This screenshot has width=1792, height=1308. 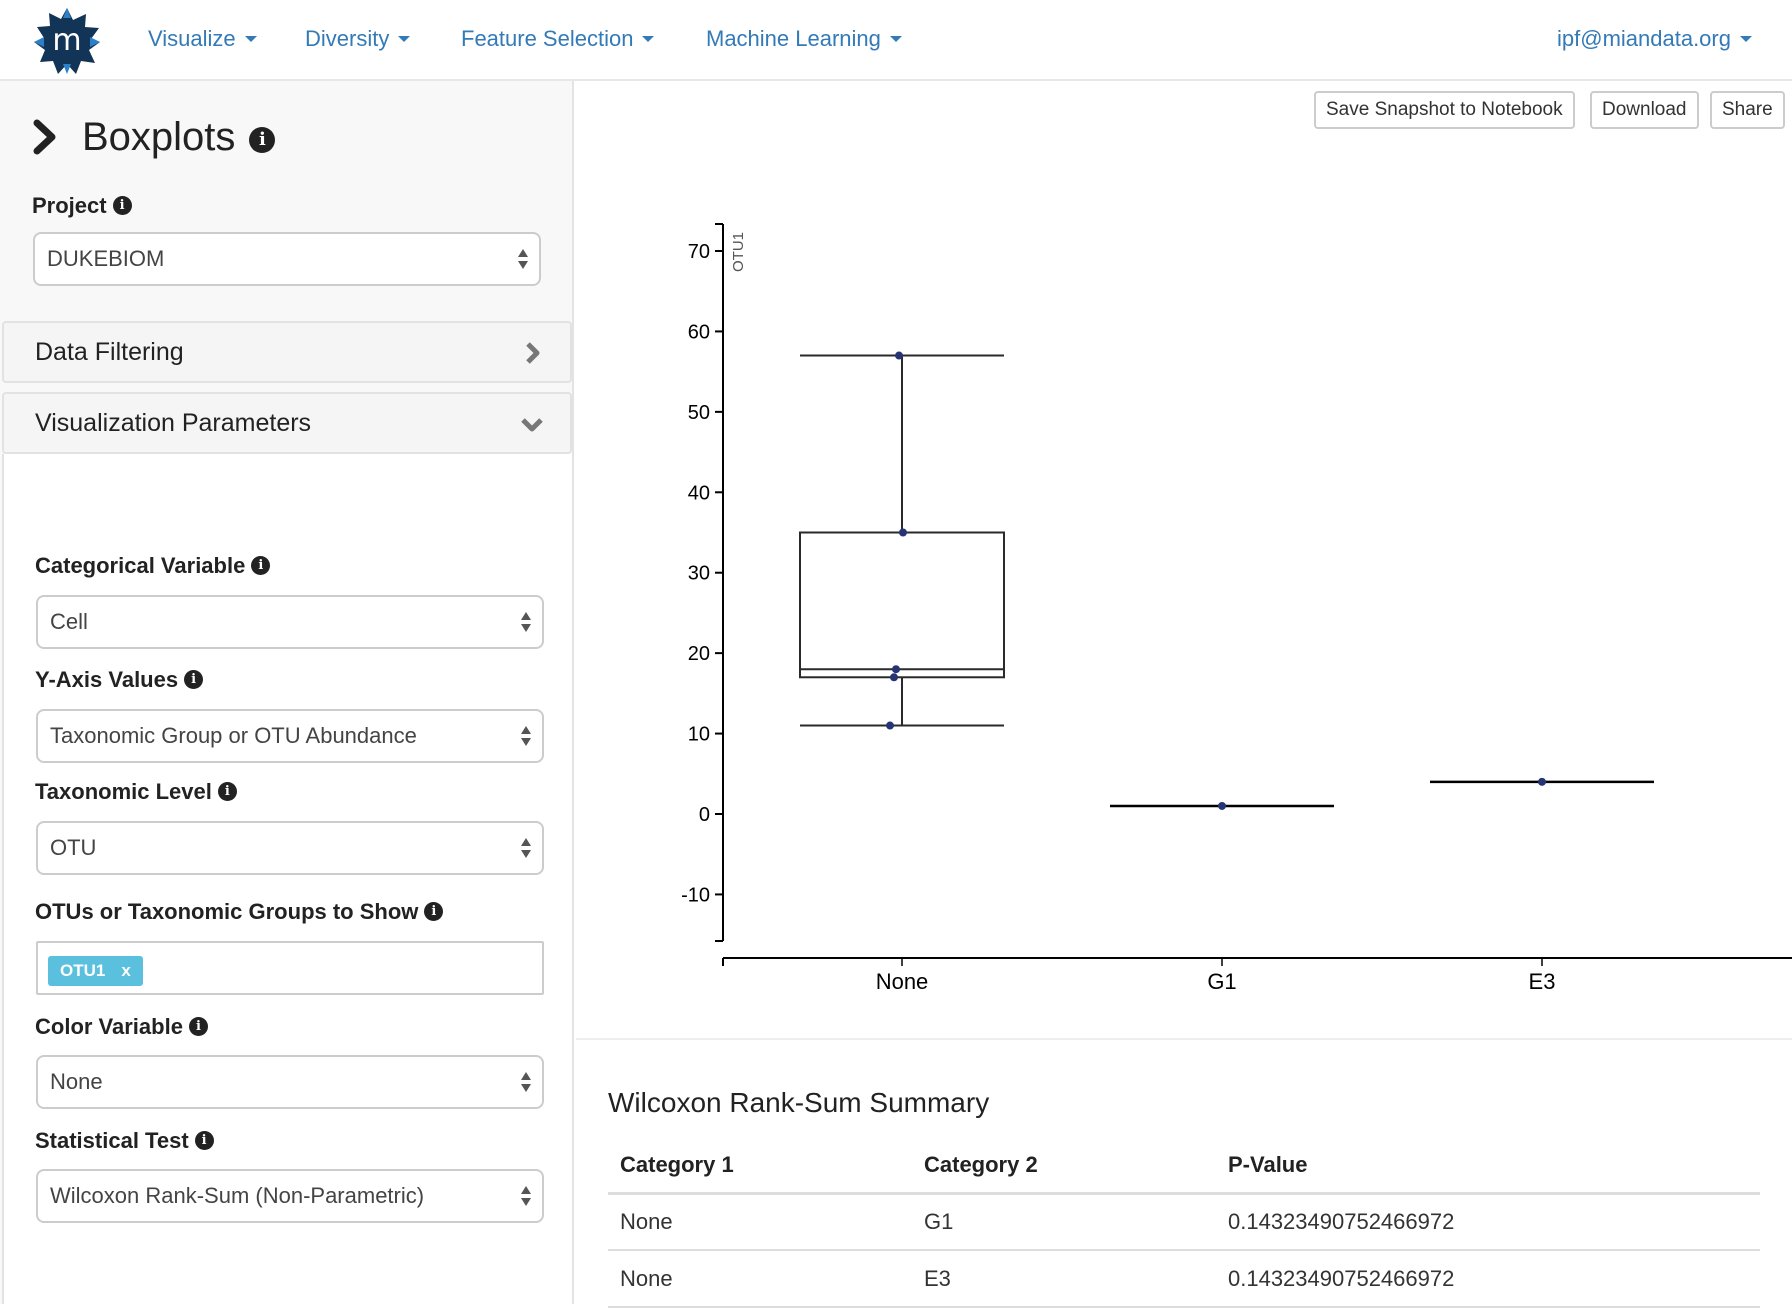 I want to click on panel-data-filtering-label: Data Filtering, so click(x=109, y=352).